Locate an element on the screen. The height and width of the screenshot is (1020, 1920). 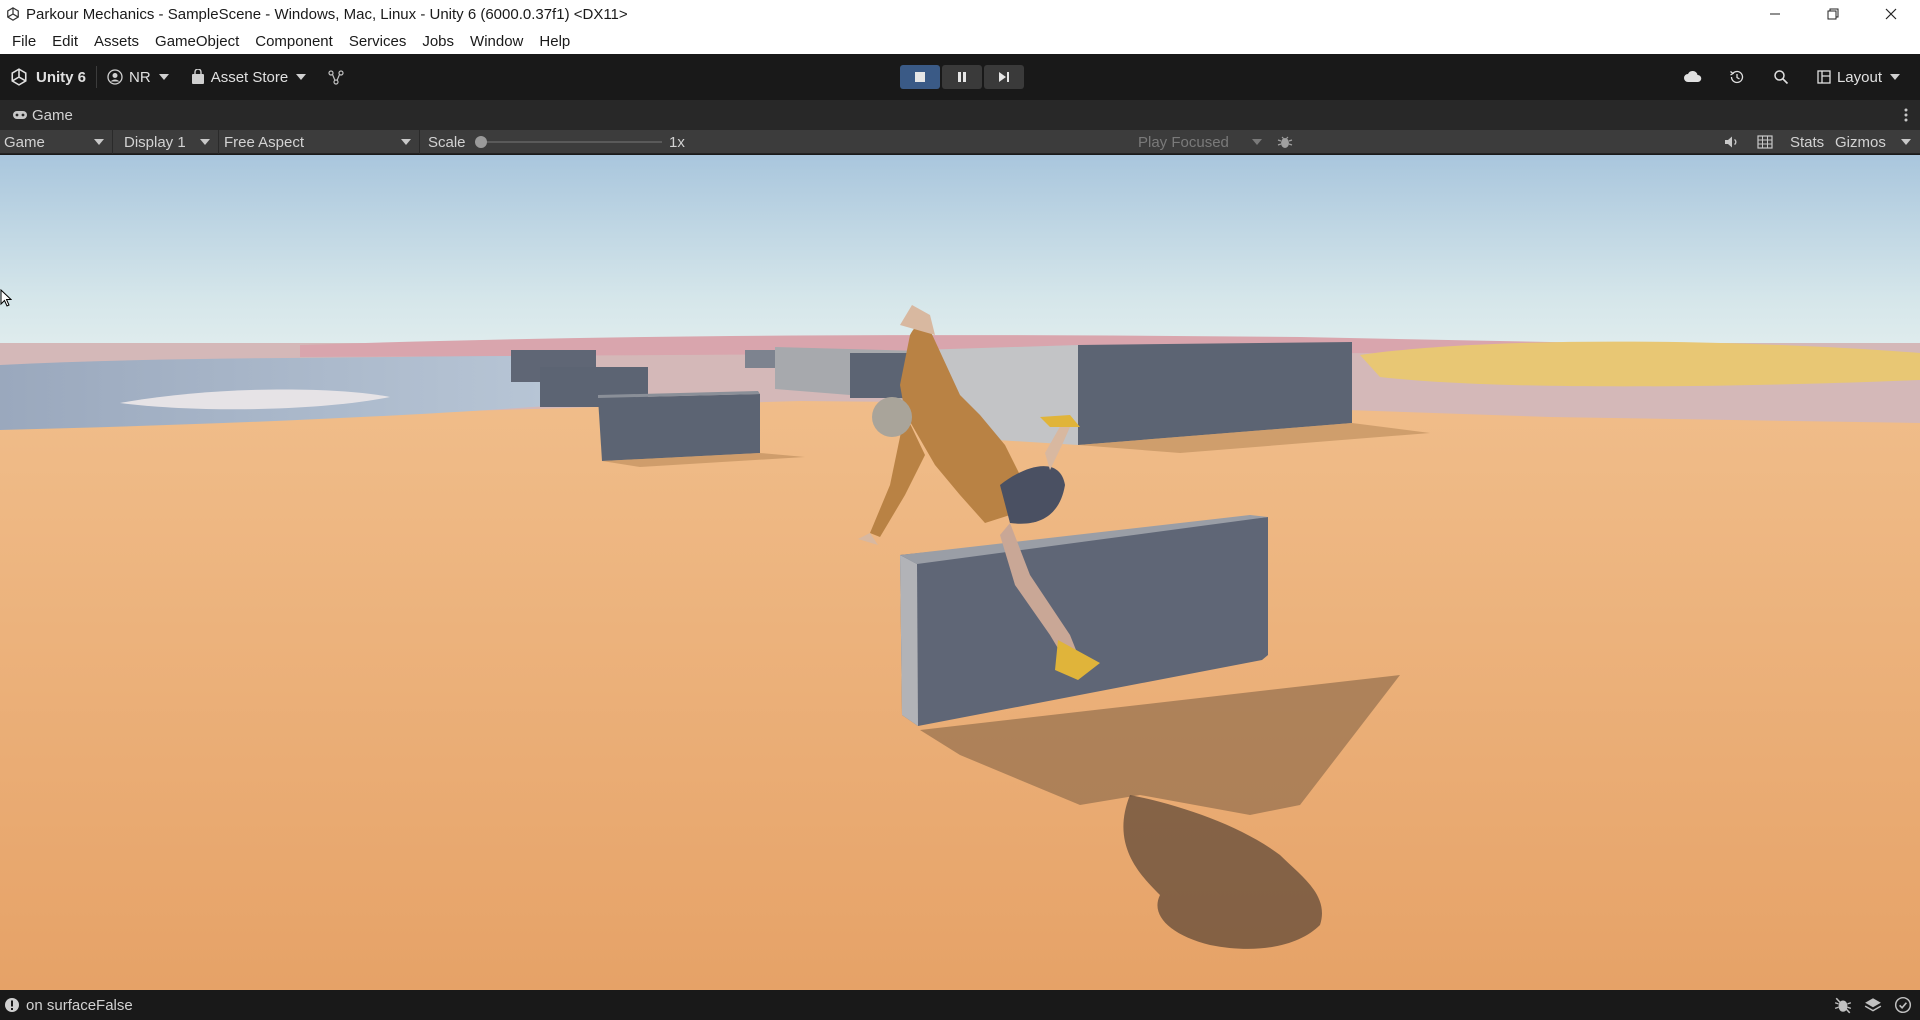
tab-game: Game is located at coordinates (36, 115).